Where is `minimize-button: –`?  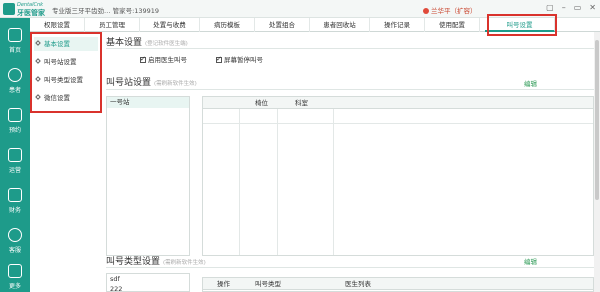
minimize-button: – is located at coordinates (564, 8).